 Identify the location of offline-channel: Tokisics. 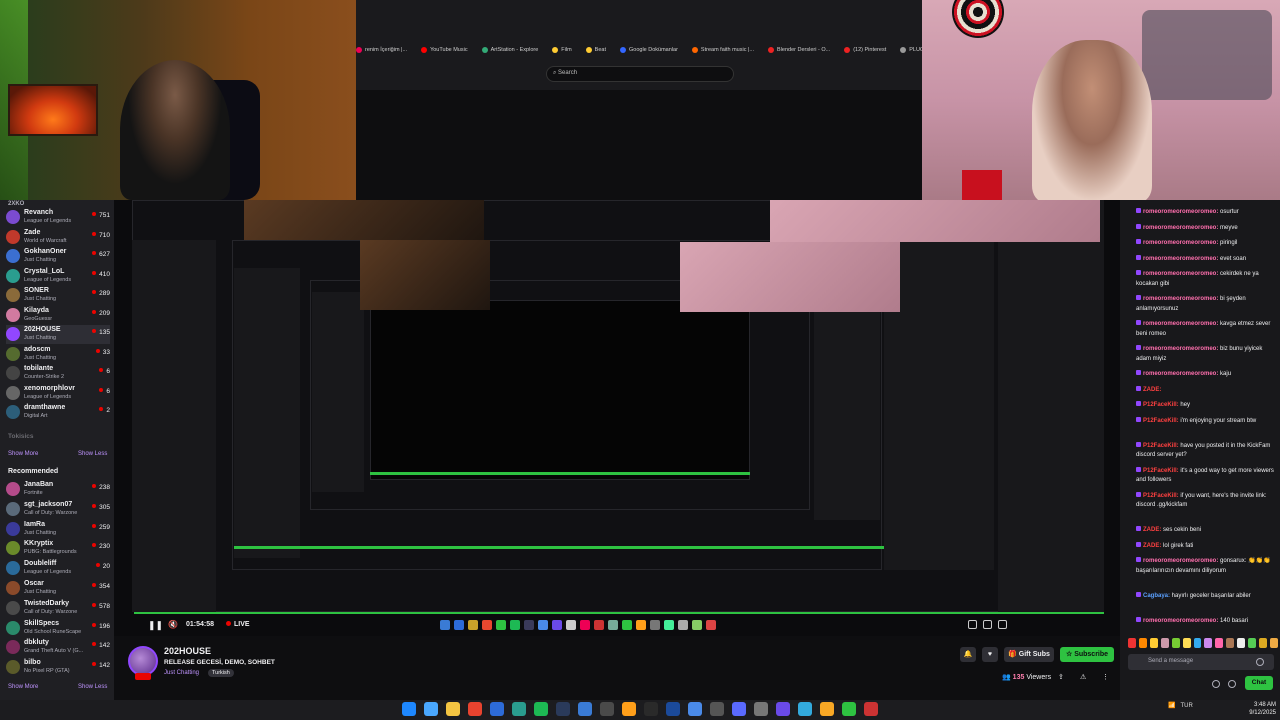
(21, 436).